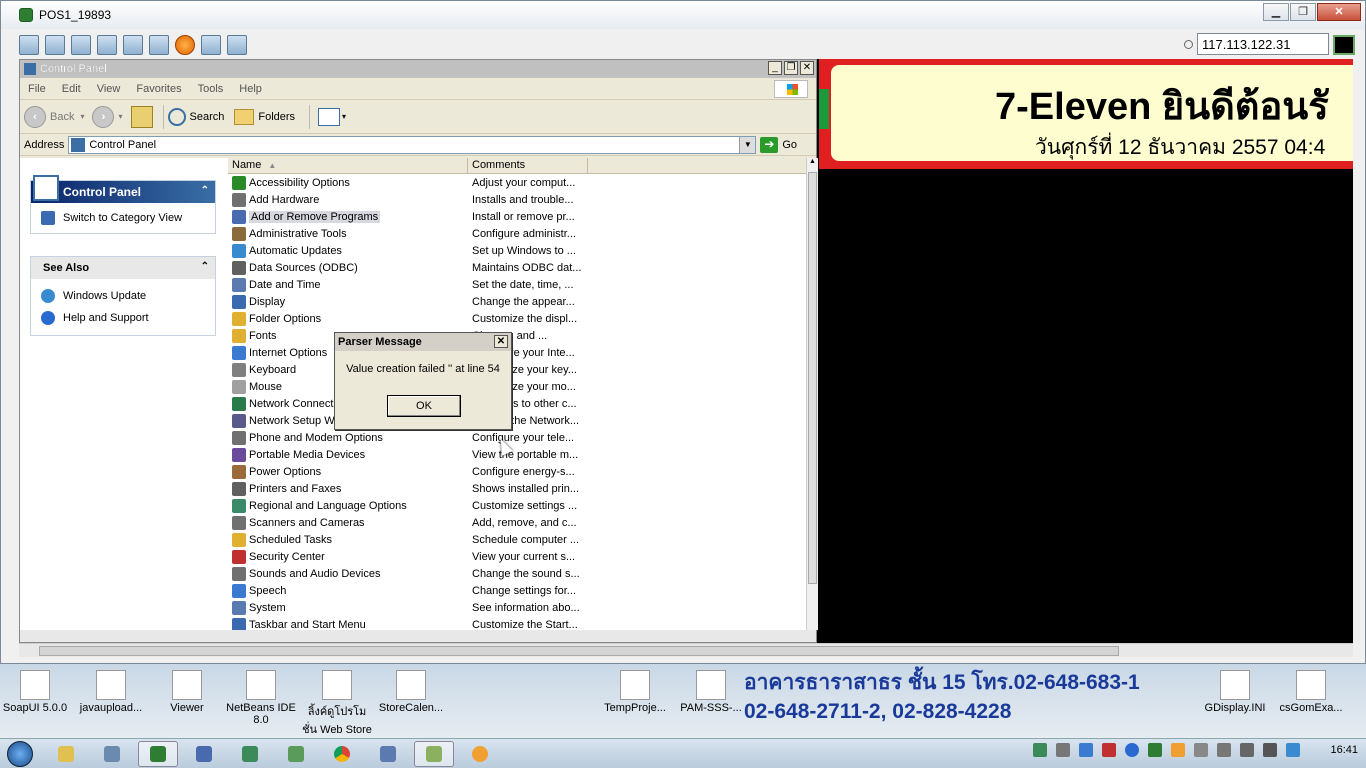  Describe the element at coordinates (37, 89) in the screenshot. I see `menu-file: File` at that location.